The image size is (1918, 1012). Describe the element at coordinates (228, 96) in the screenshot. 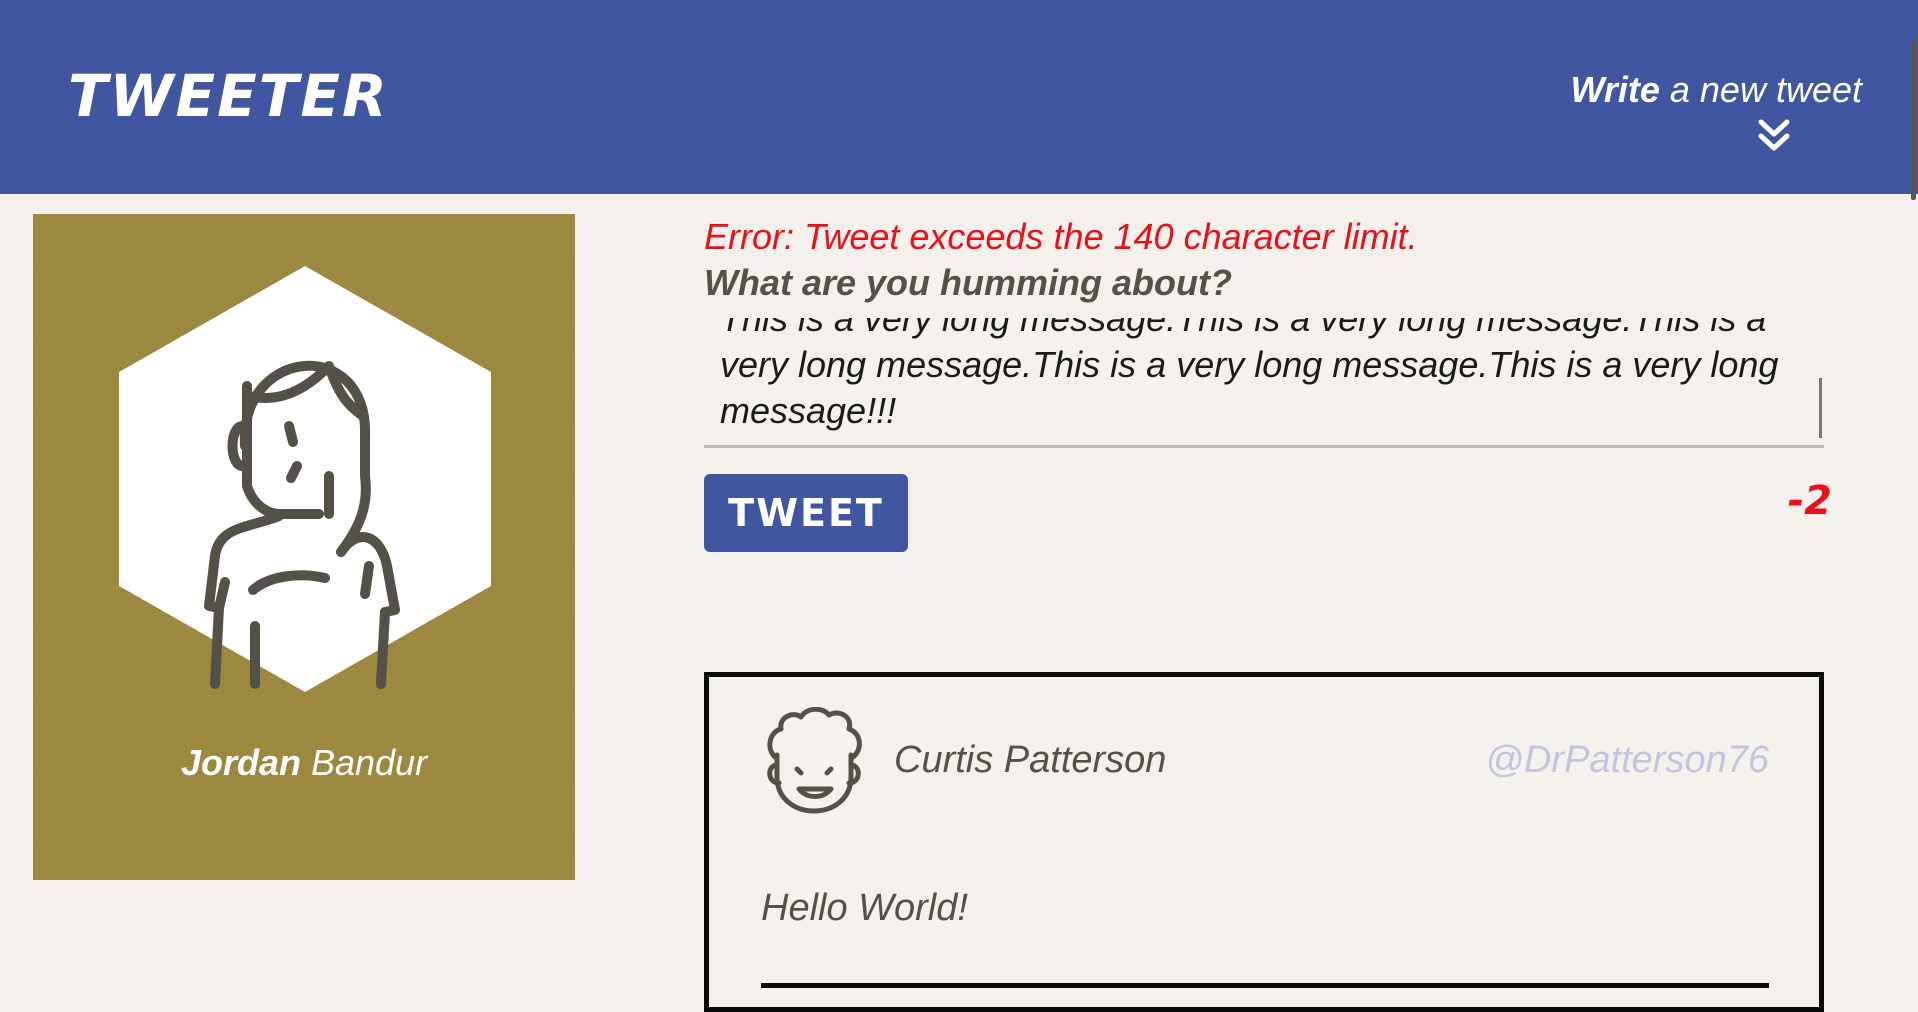

I see `app-logo: TWEETER` at that location.